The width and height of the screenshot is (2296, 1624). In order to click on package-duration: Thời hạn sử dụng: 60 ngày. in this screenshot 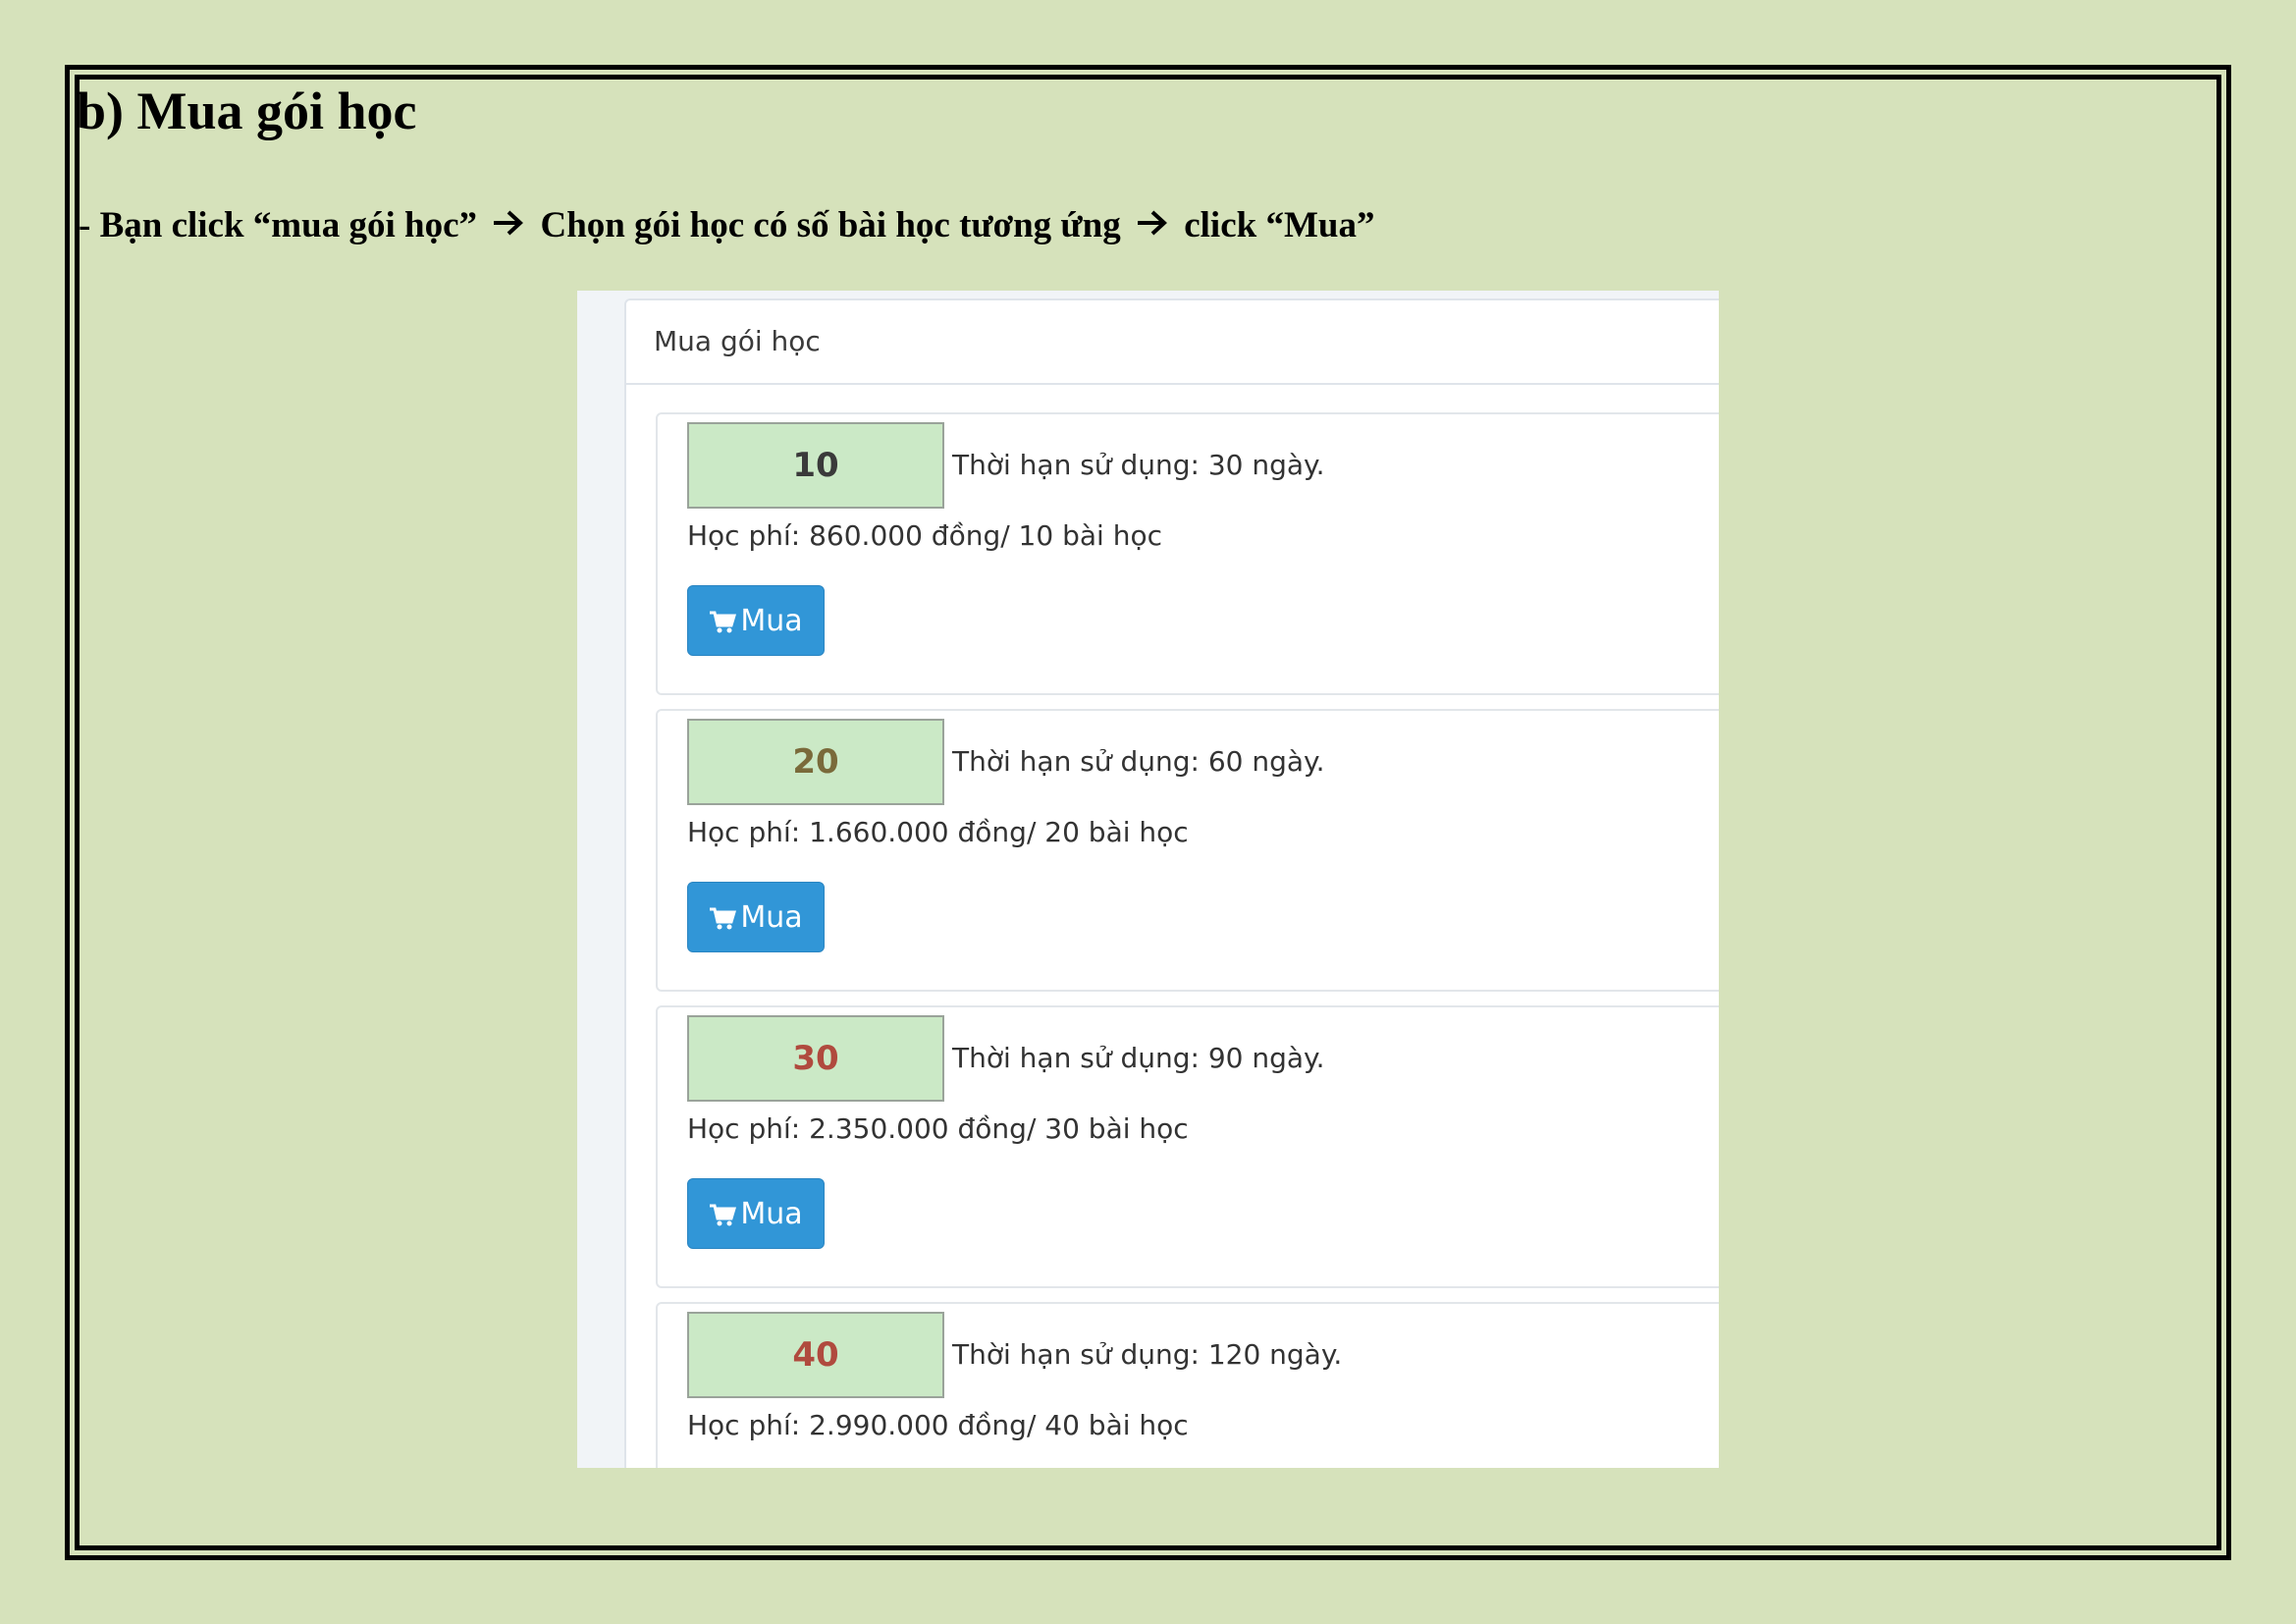, I will do `click(1138, 761)`.